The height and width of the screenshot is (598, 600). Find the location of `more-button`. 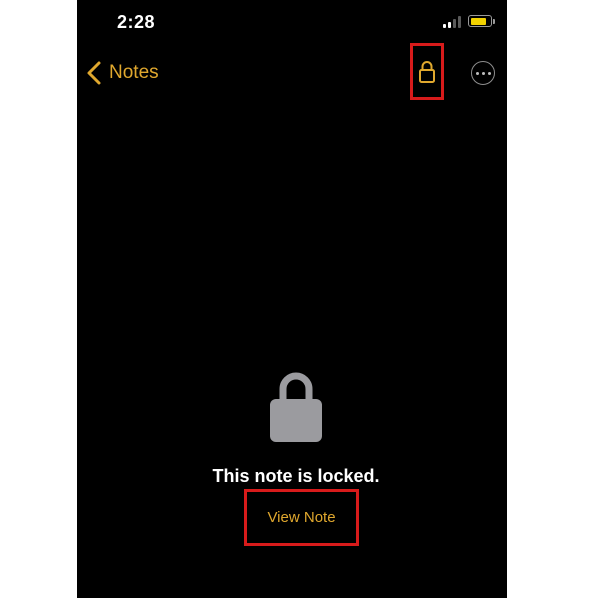

more-button is located at coordinates (483, 73).